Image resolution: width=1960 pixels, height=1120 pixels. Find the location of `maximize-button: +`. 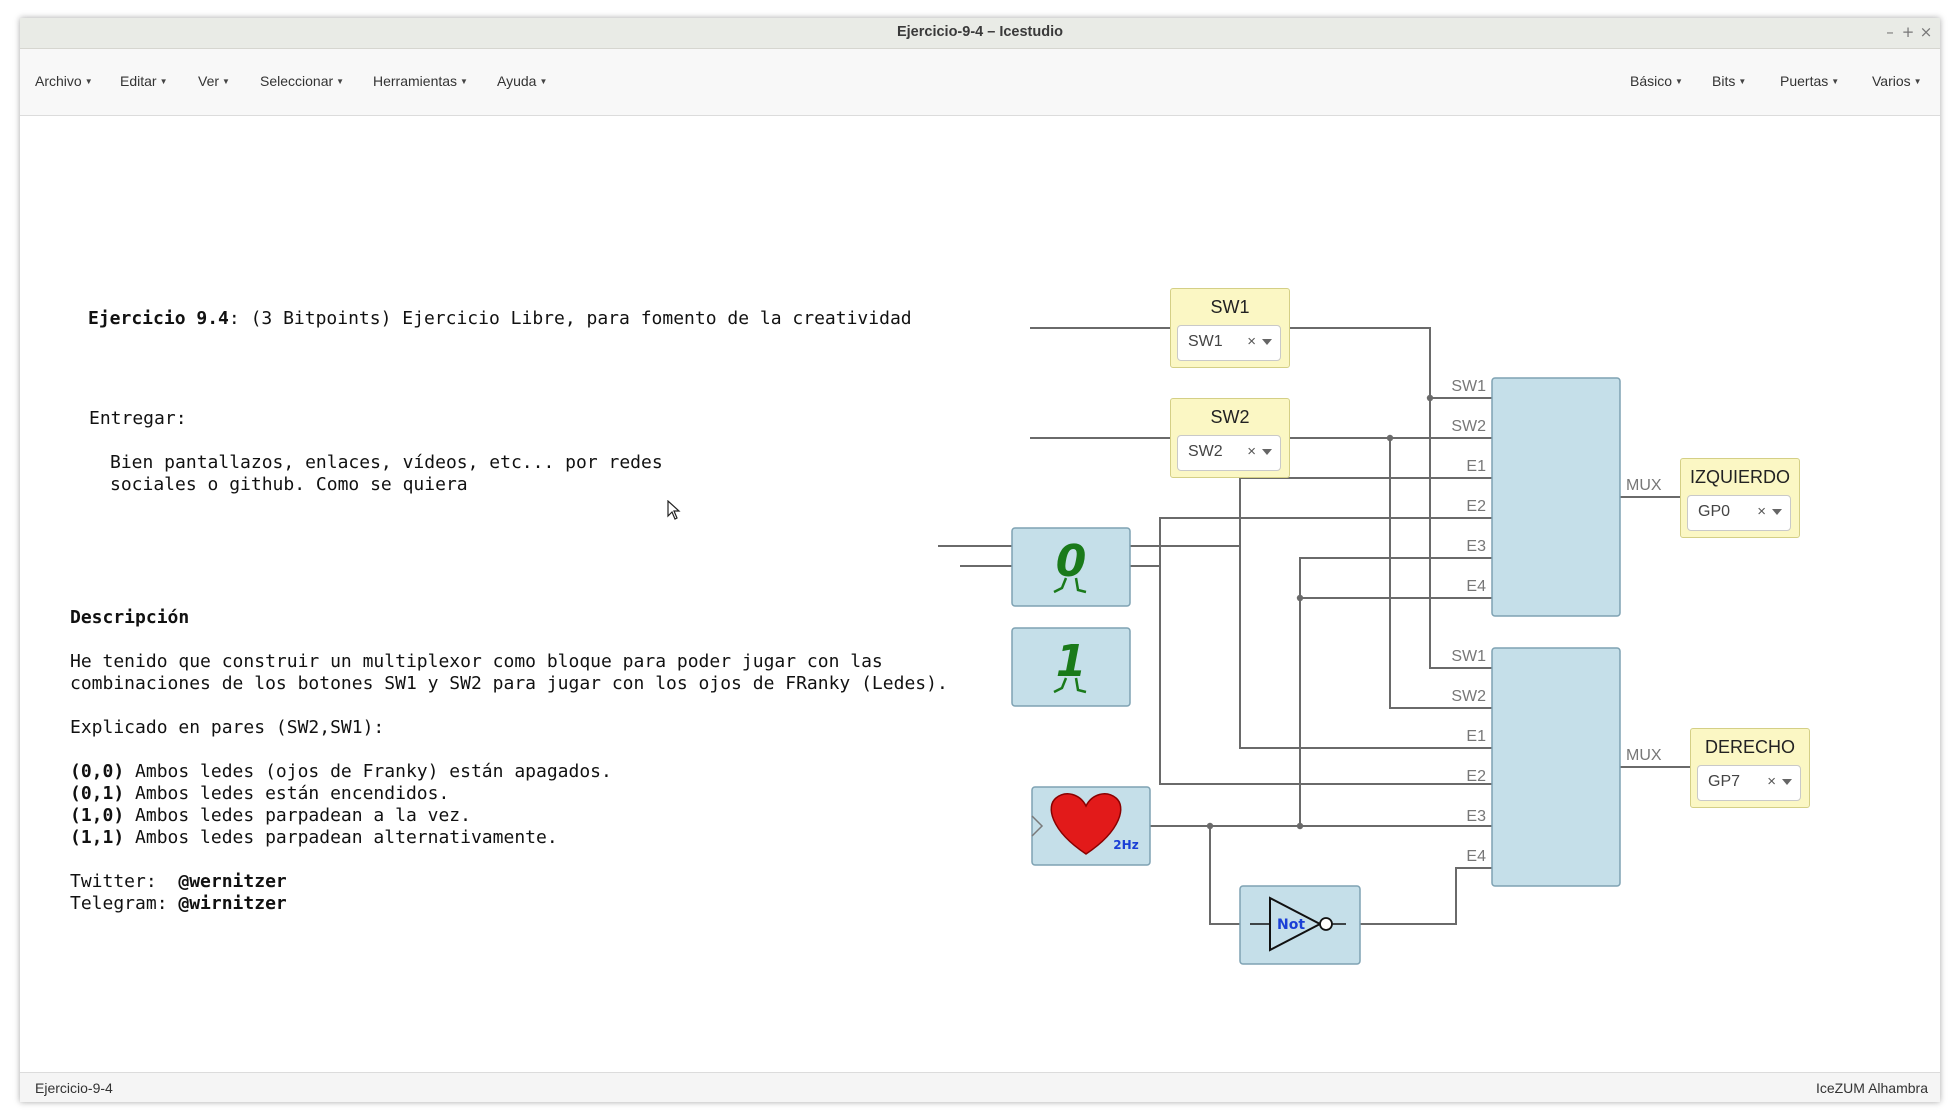

maximize-button: + is located at coordinates (1908, 32).